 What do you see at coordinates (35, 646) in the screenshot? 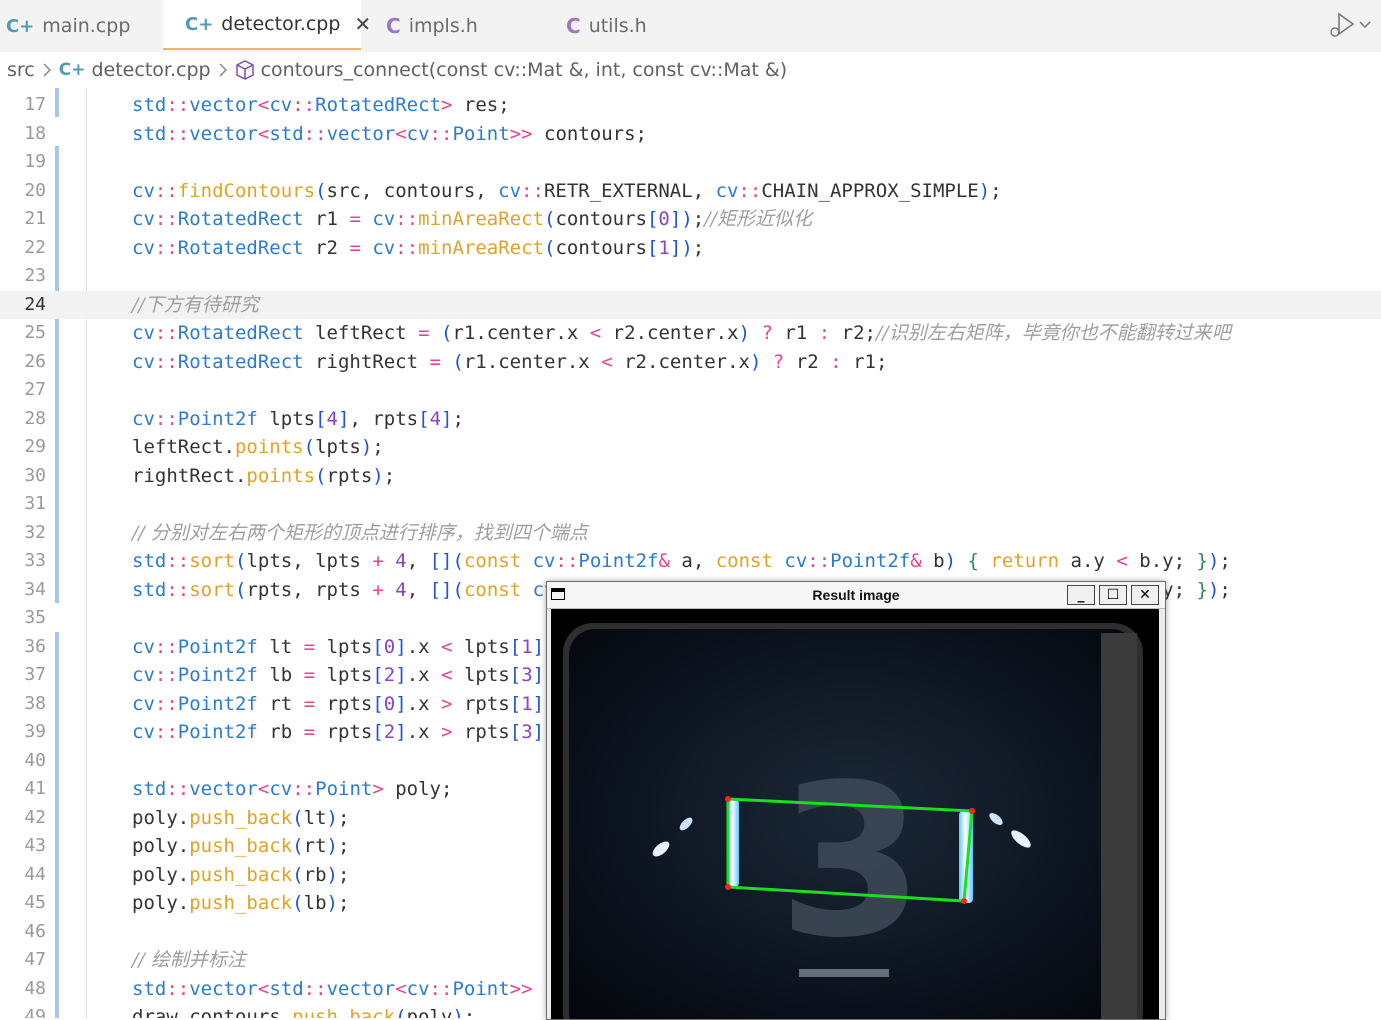
I see `line-number: 36` at bounding box center [35, 646].